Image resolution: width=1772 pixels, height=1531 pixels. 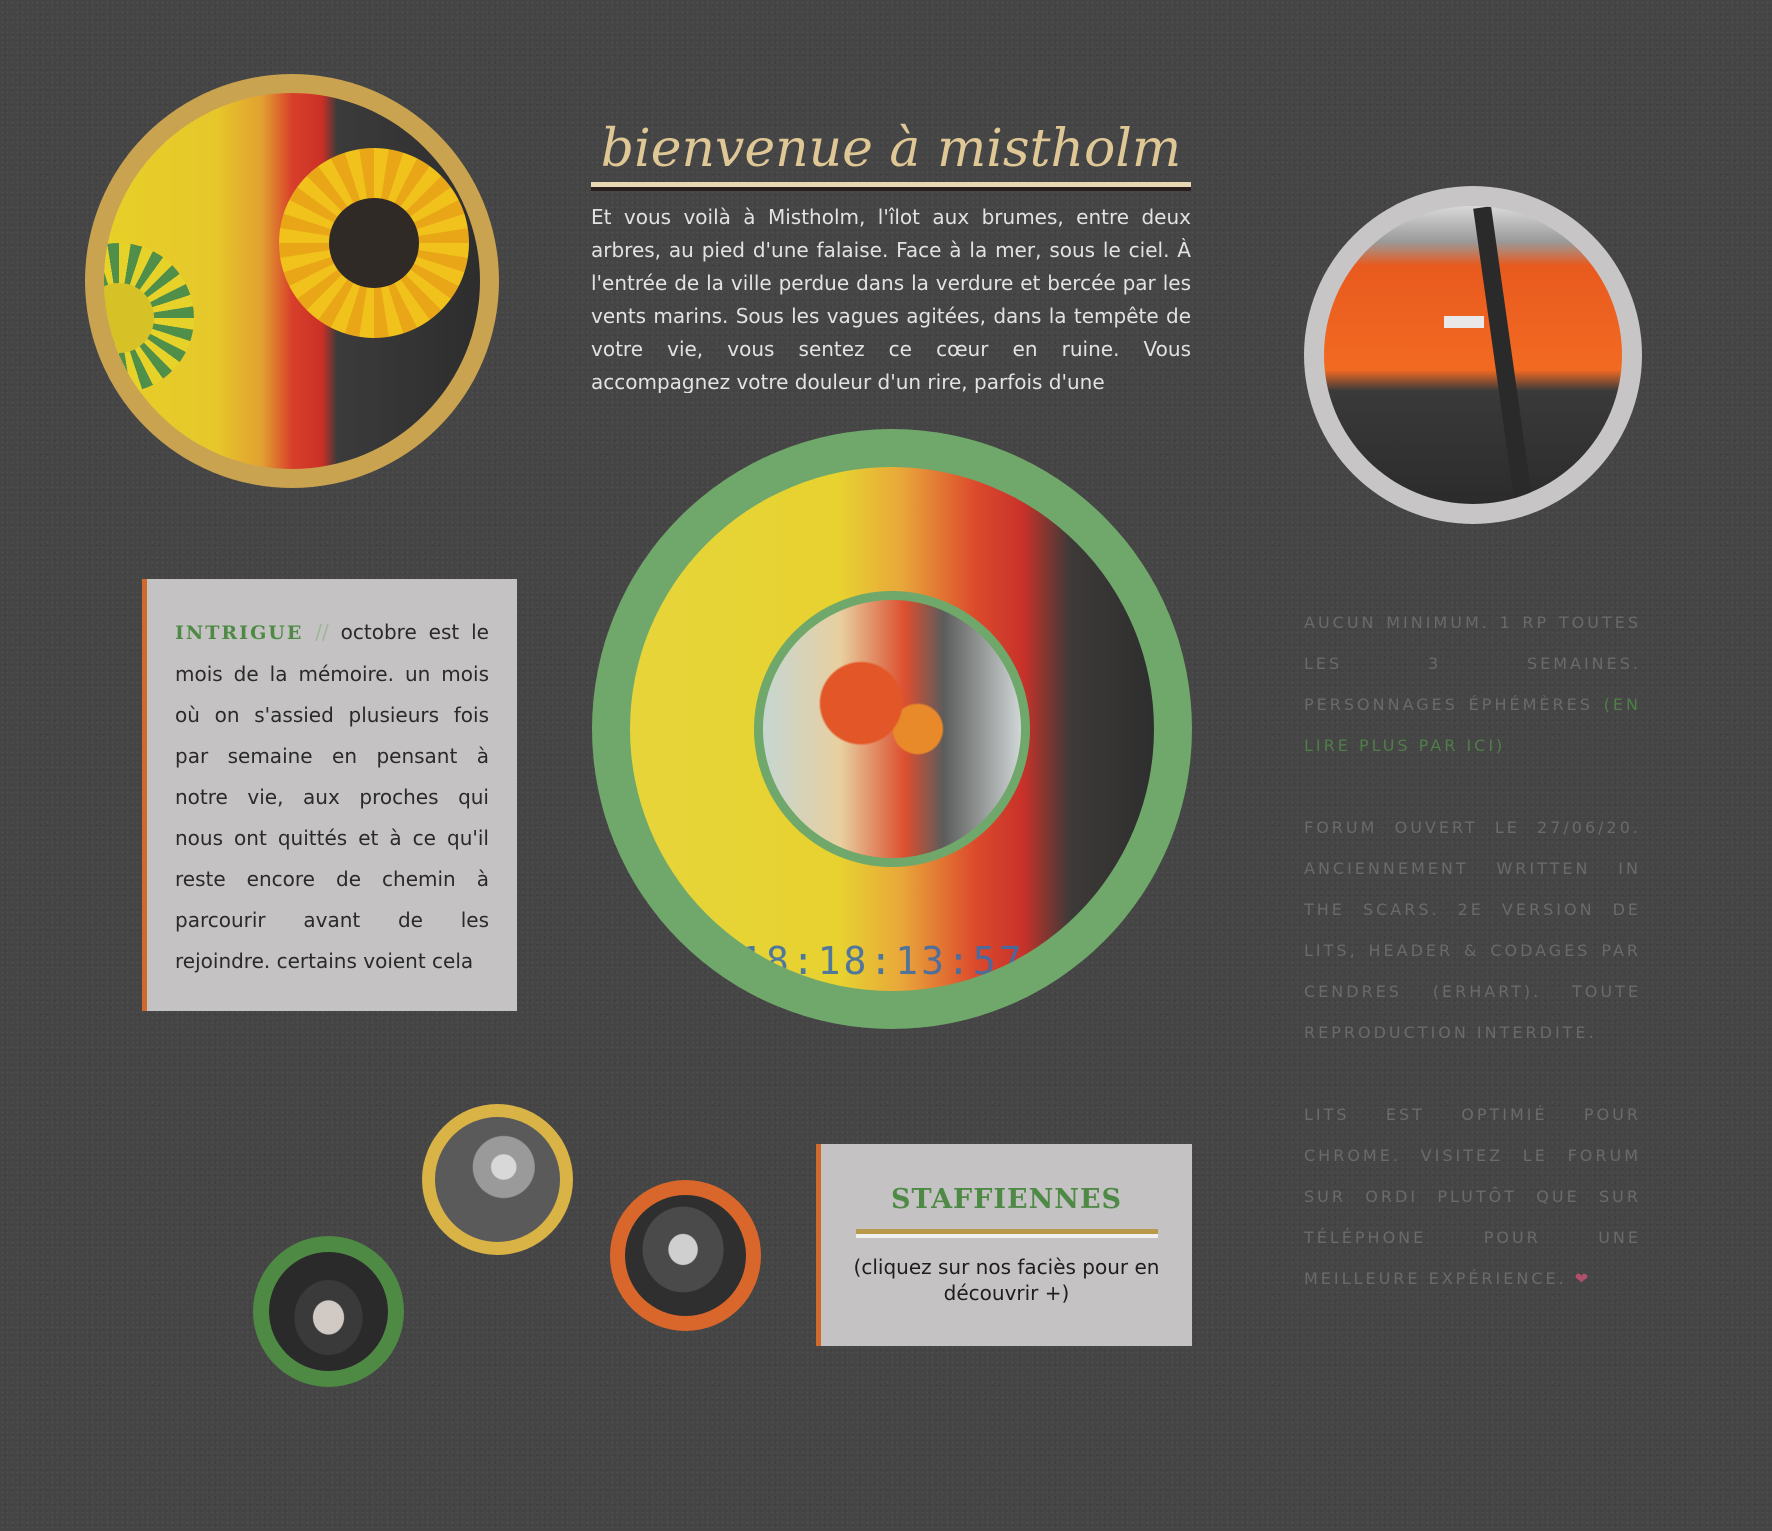 I want to click on staff-title: STAFFIENNES, so click(x=1006, y=1199).